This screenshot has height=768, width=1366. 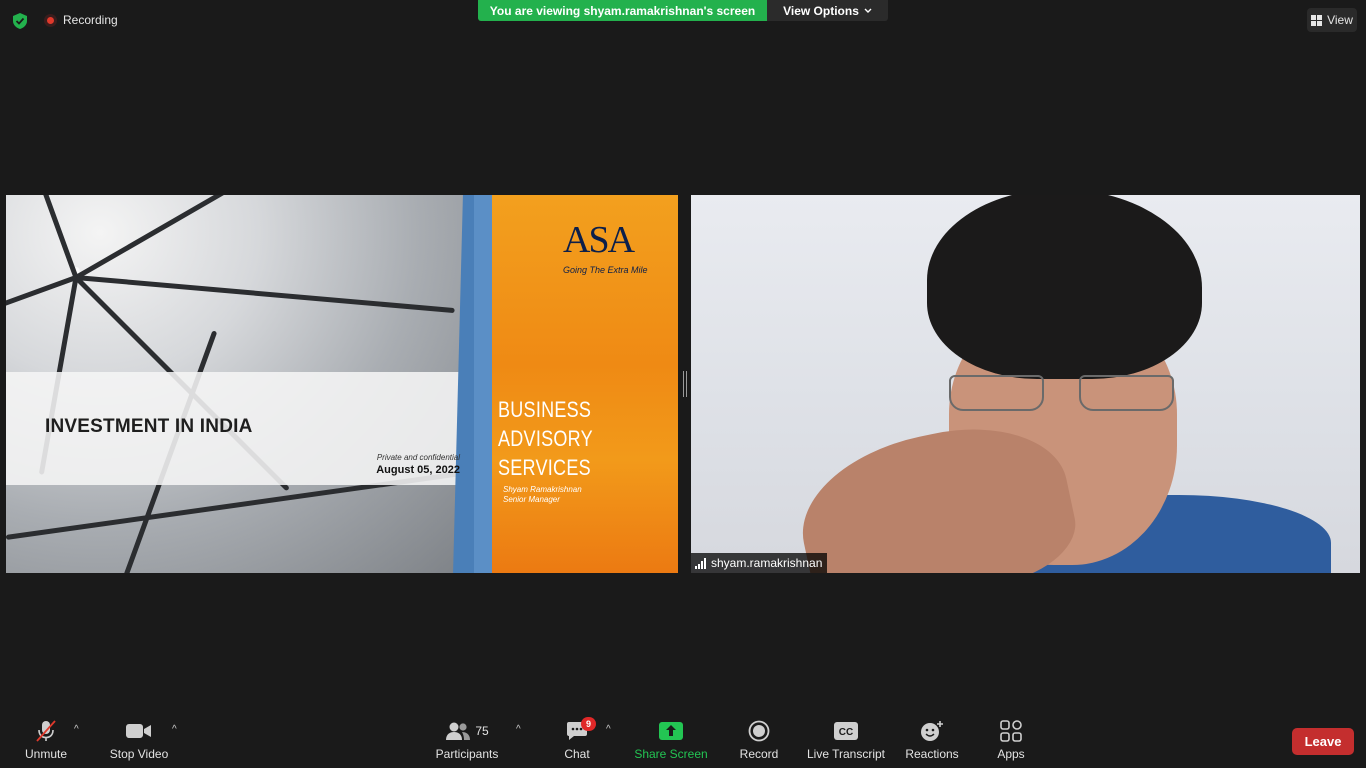 I want to click on recording-label: Recording, so click(x=90, y=20).